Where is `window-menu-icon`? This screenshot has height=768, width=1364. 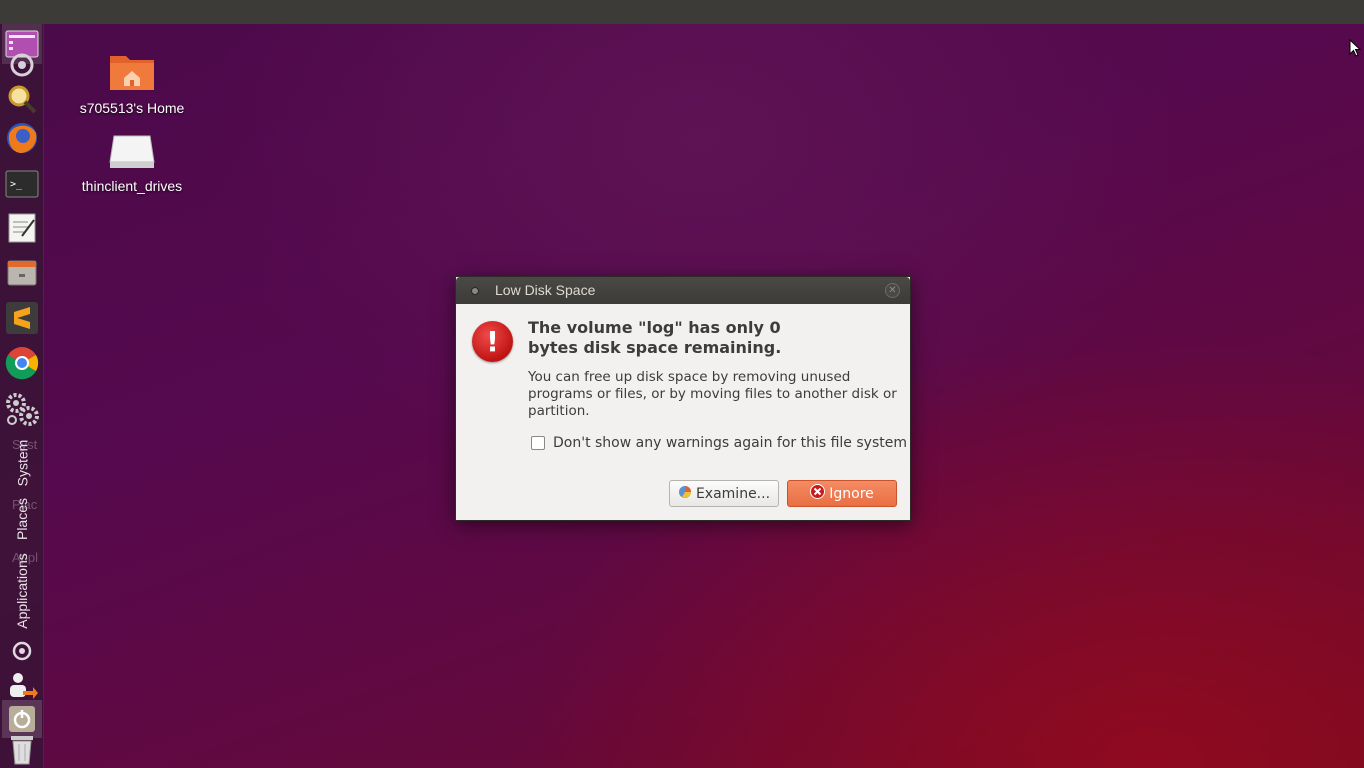 window-menu-icon is located at coordinates (475, 291).